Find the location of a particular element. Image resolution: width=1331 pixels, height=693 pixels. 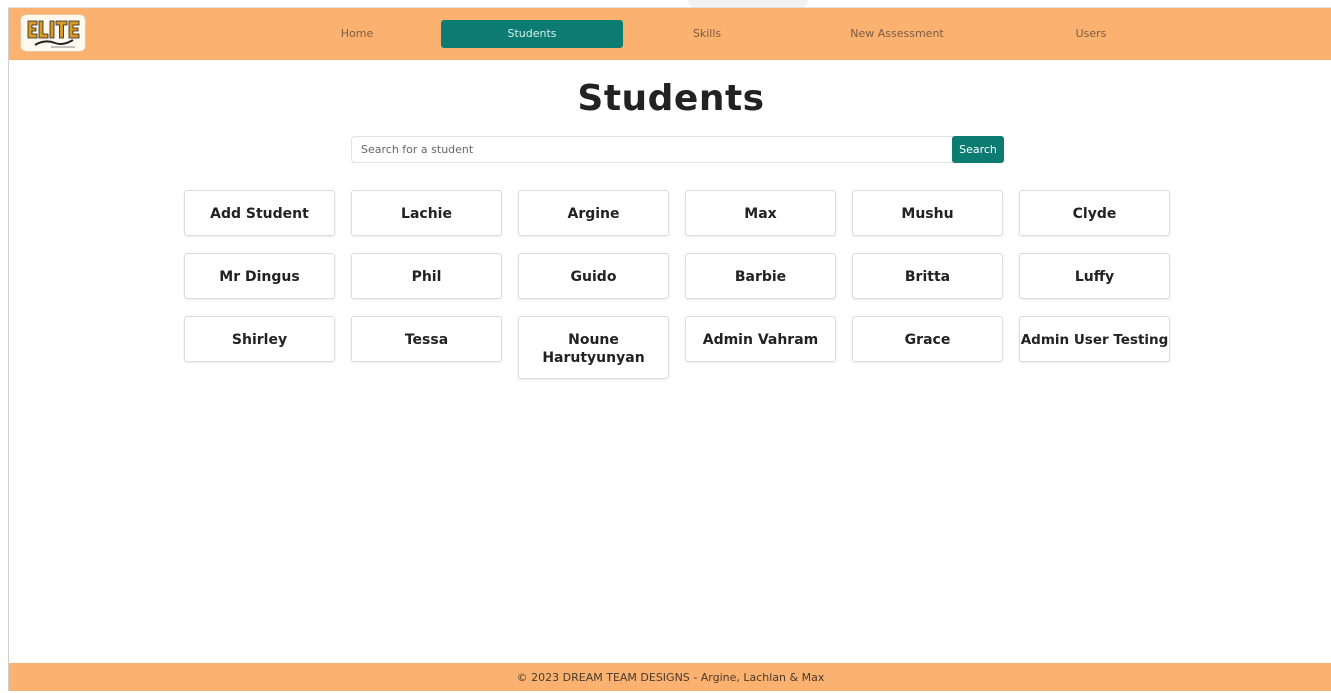

nav-students: Students is located at coordinates (532, 34).